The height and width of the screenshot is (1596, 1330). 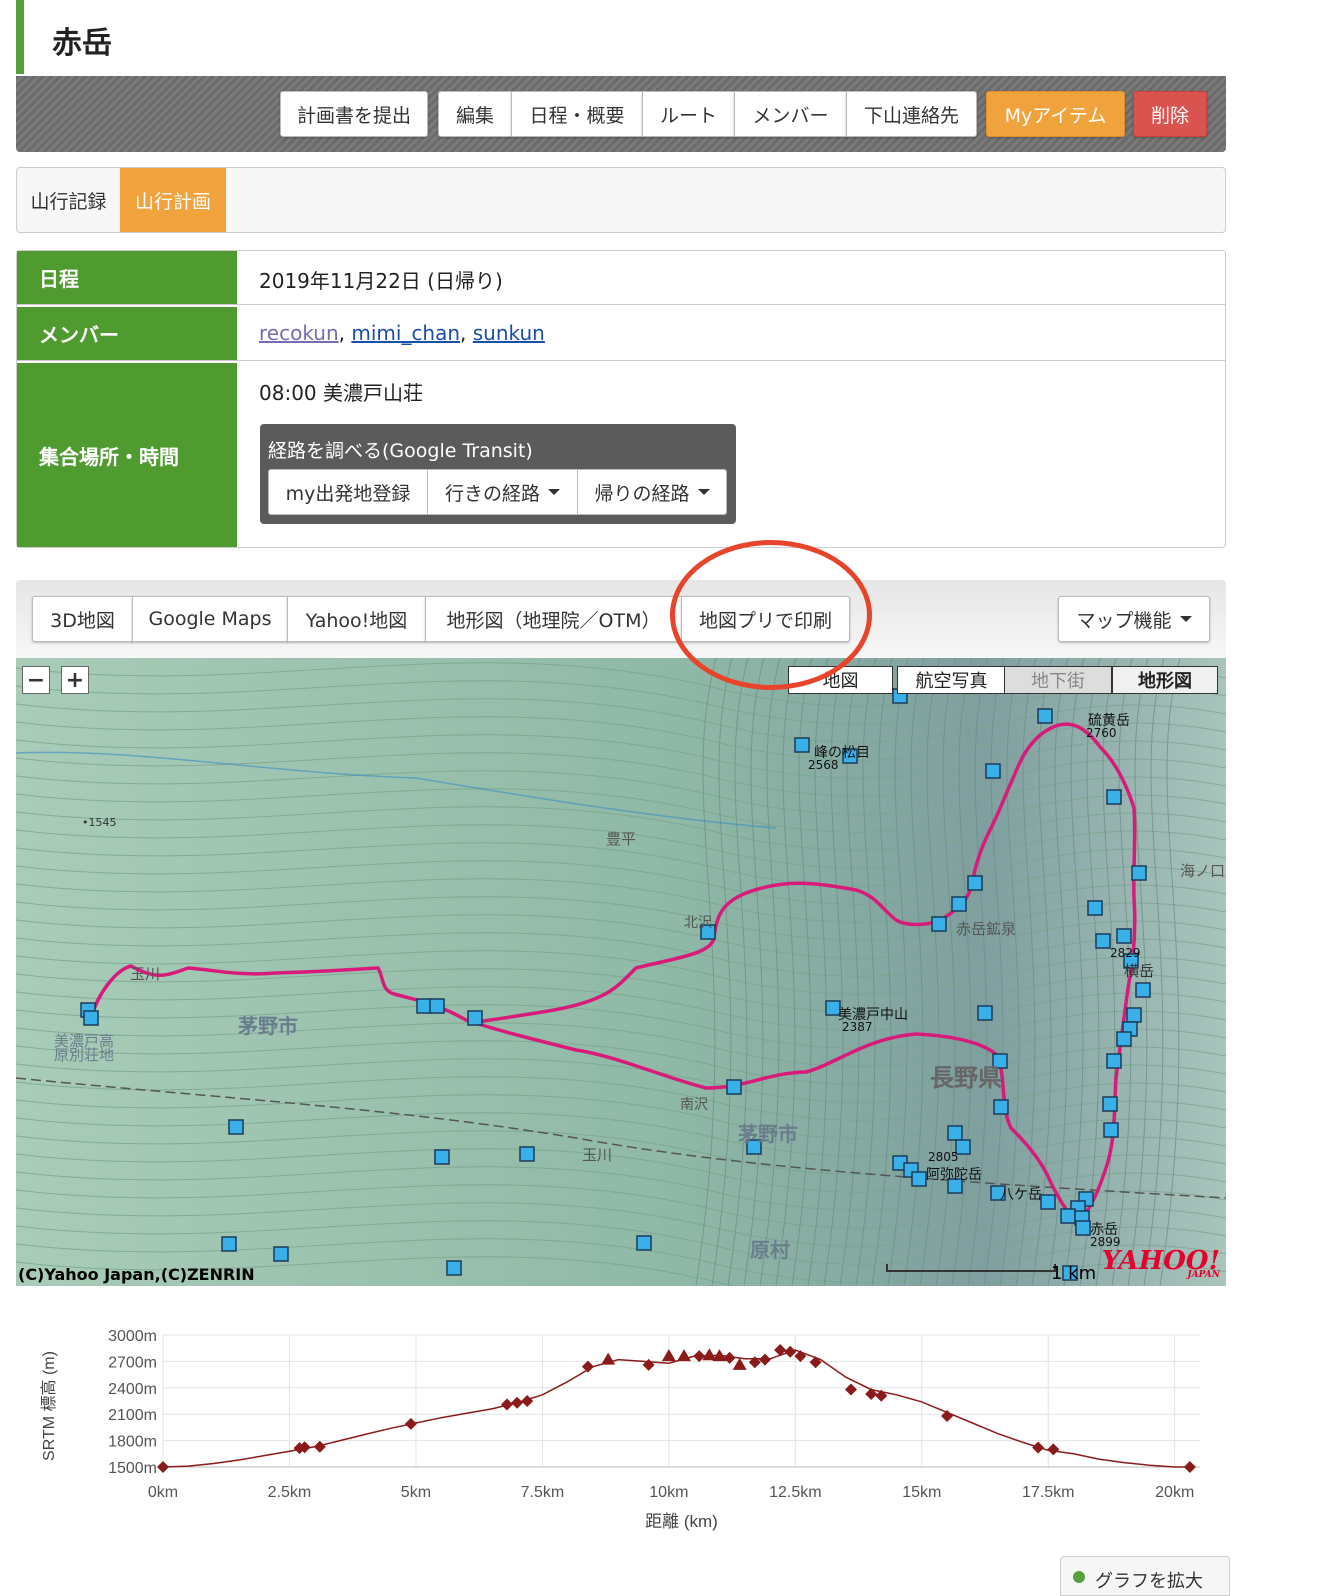 I want to click on route-button: ルート, so click(x=688, y=114).